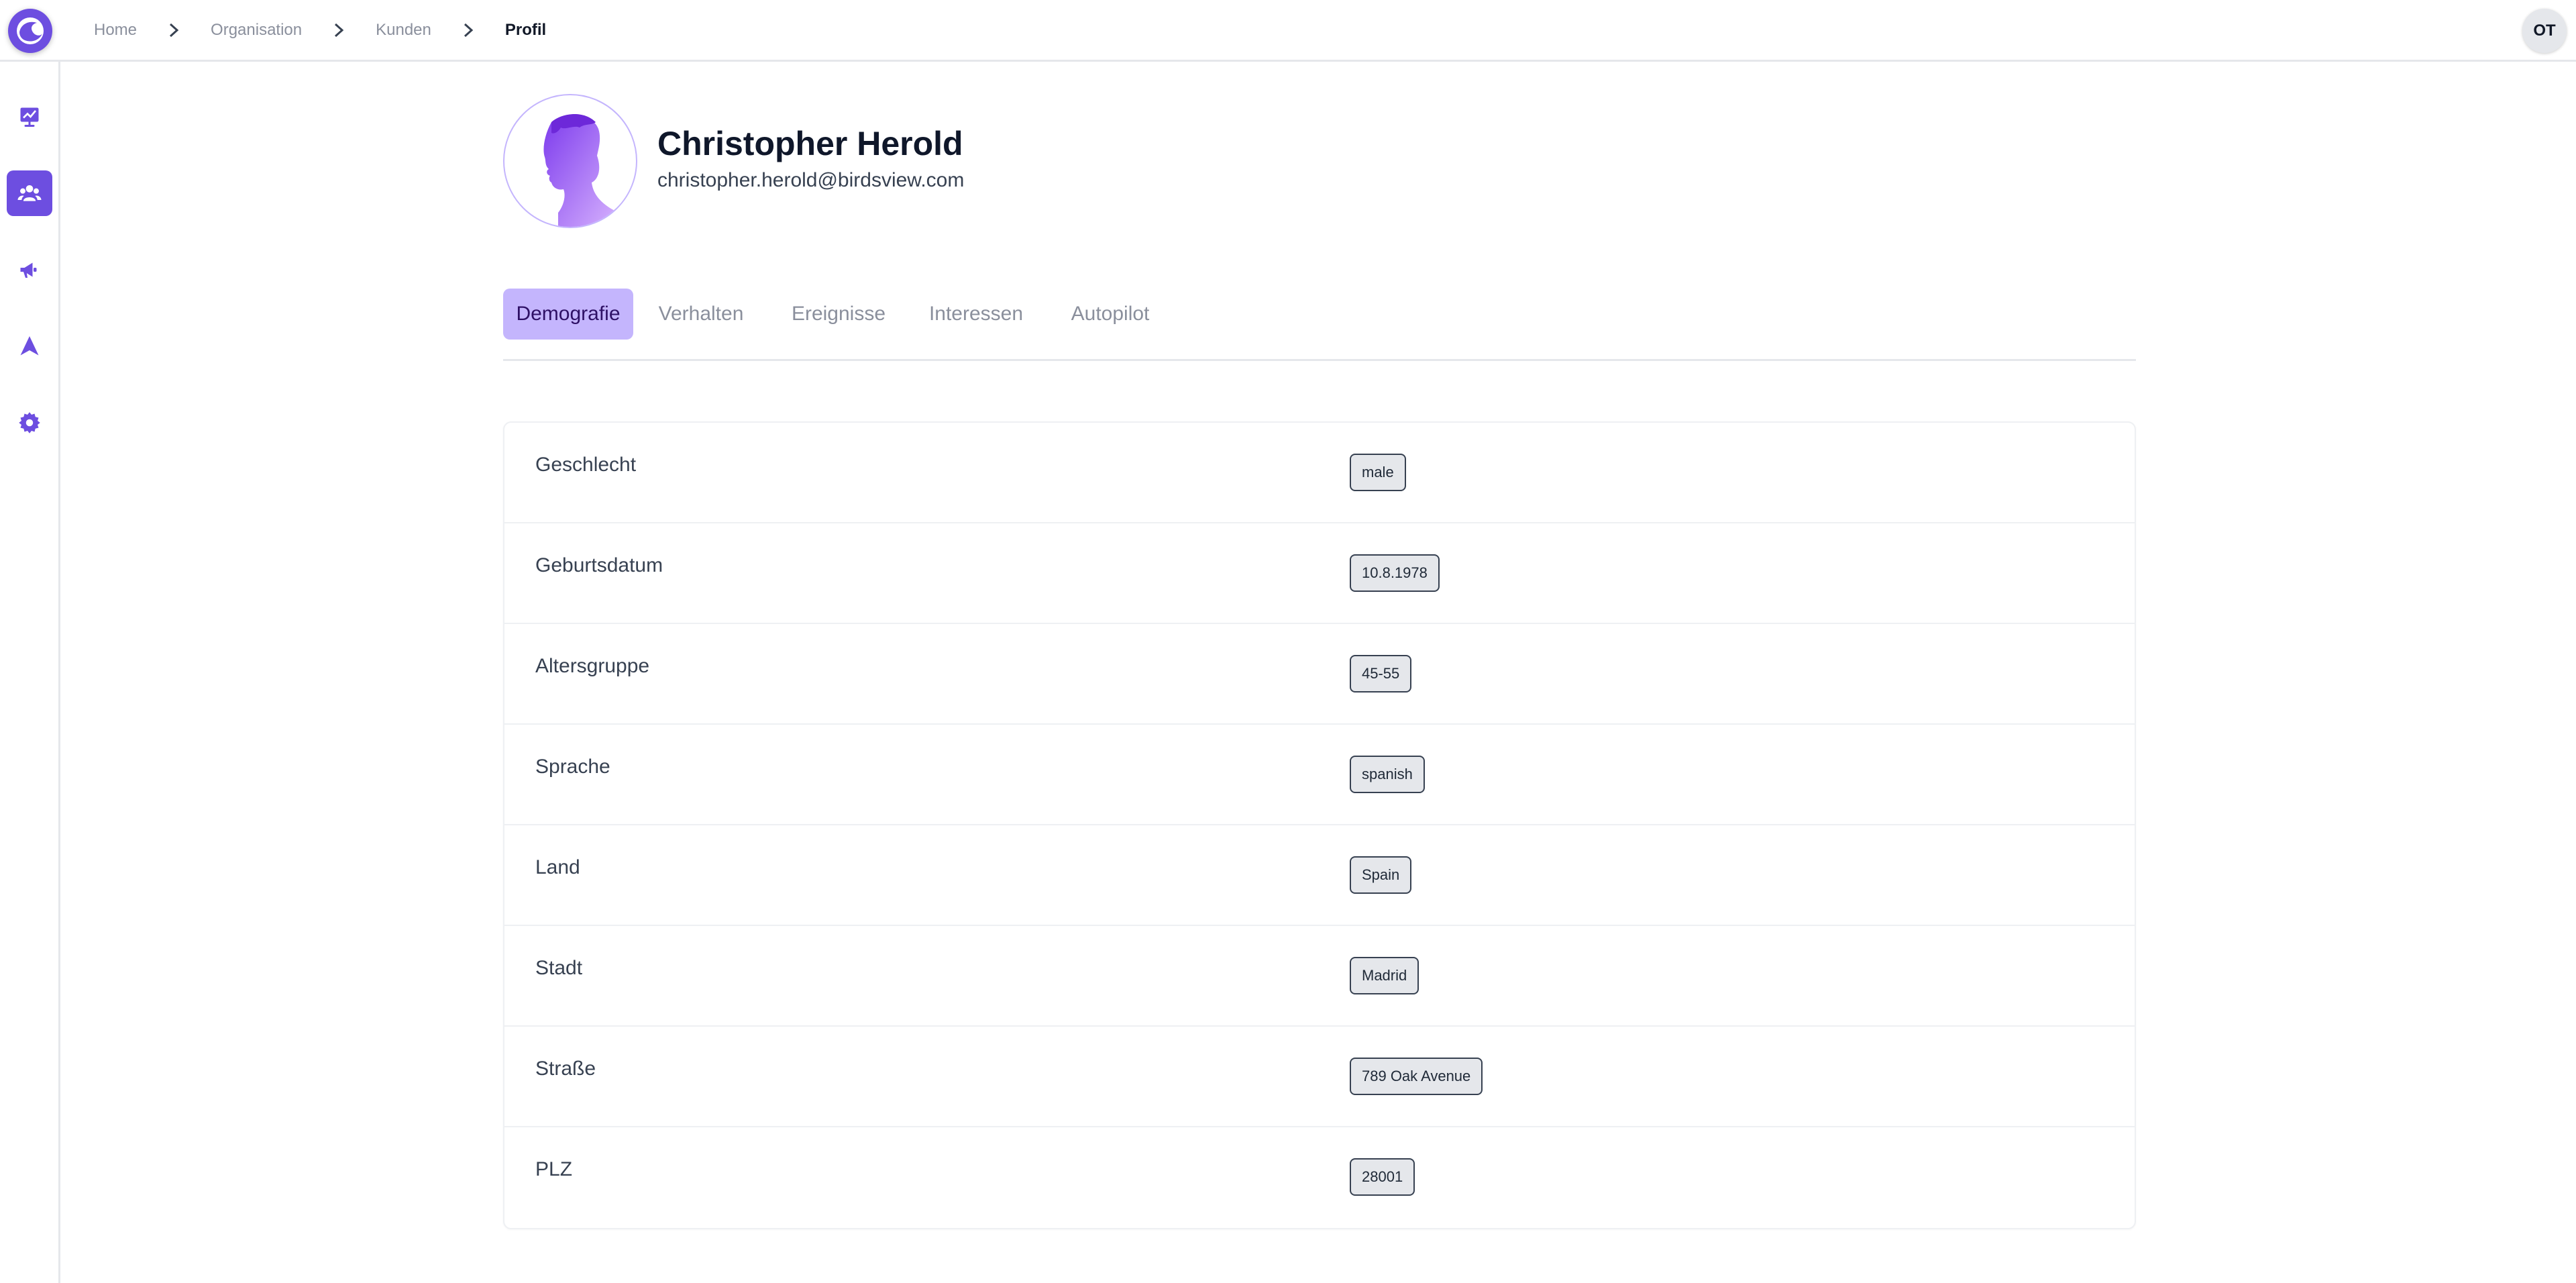 The width and height of the screenshot is (2576, 1283). I want to click on detail-value-badge: 789 Oak Avenue, so click(1416, 1076).